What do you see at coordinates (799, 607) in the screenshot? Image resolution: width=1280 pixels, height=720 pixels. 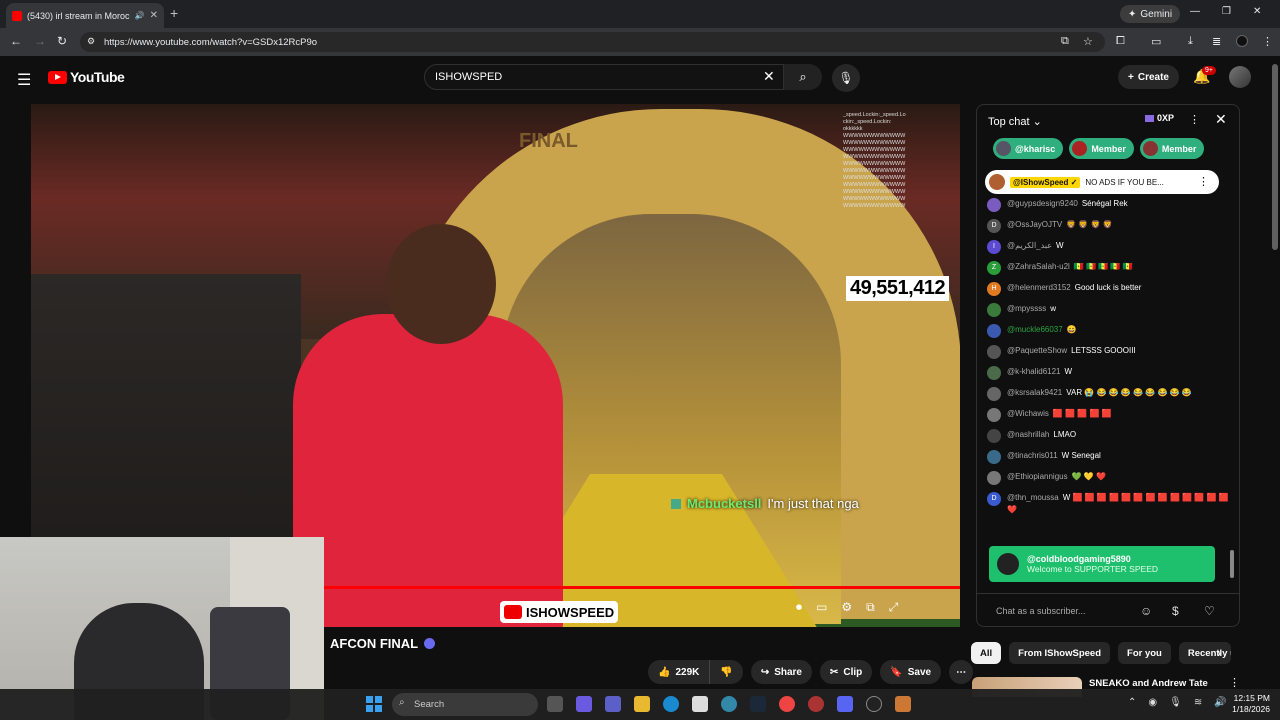 I see `autoplay-toggle-icon: ⏺` at bounding box center [799, 607].